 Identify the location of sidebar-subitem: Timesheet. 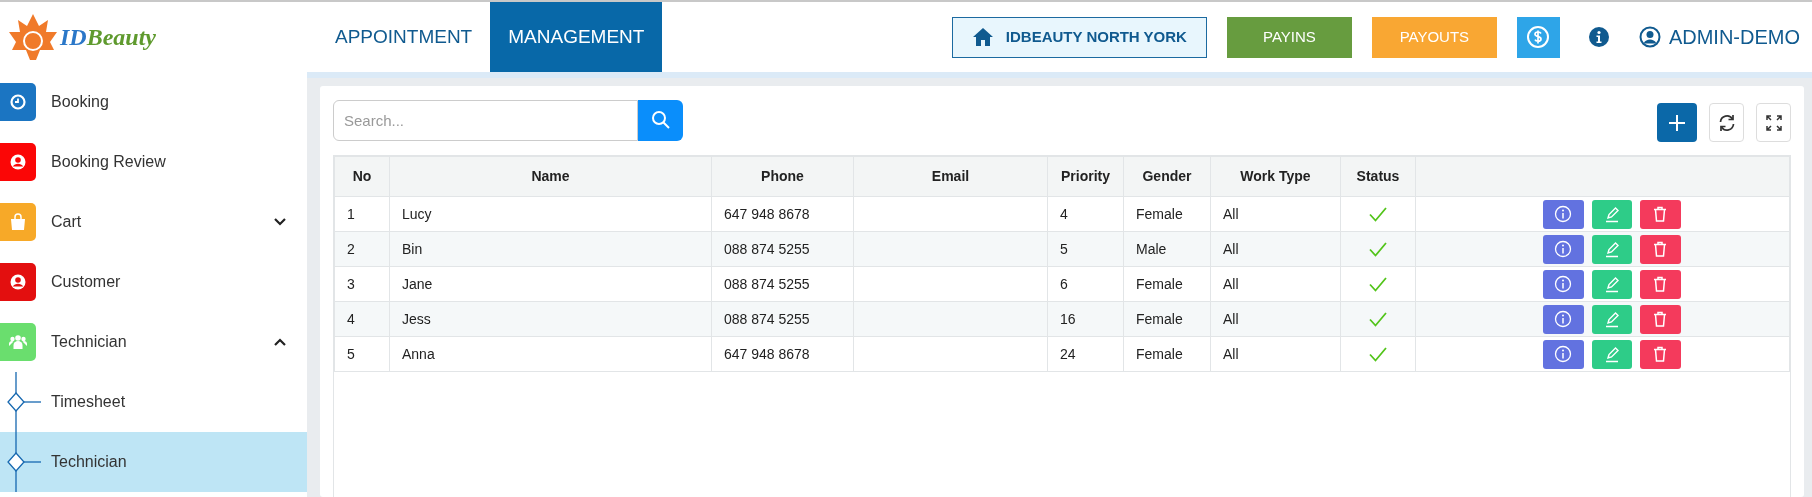
(153, 402).